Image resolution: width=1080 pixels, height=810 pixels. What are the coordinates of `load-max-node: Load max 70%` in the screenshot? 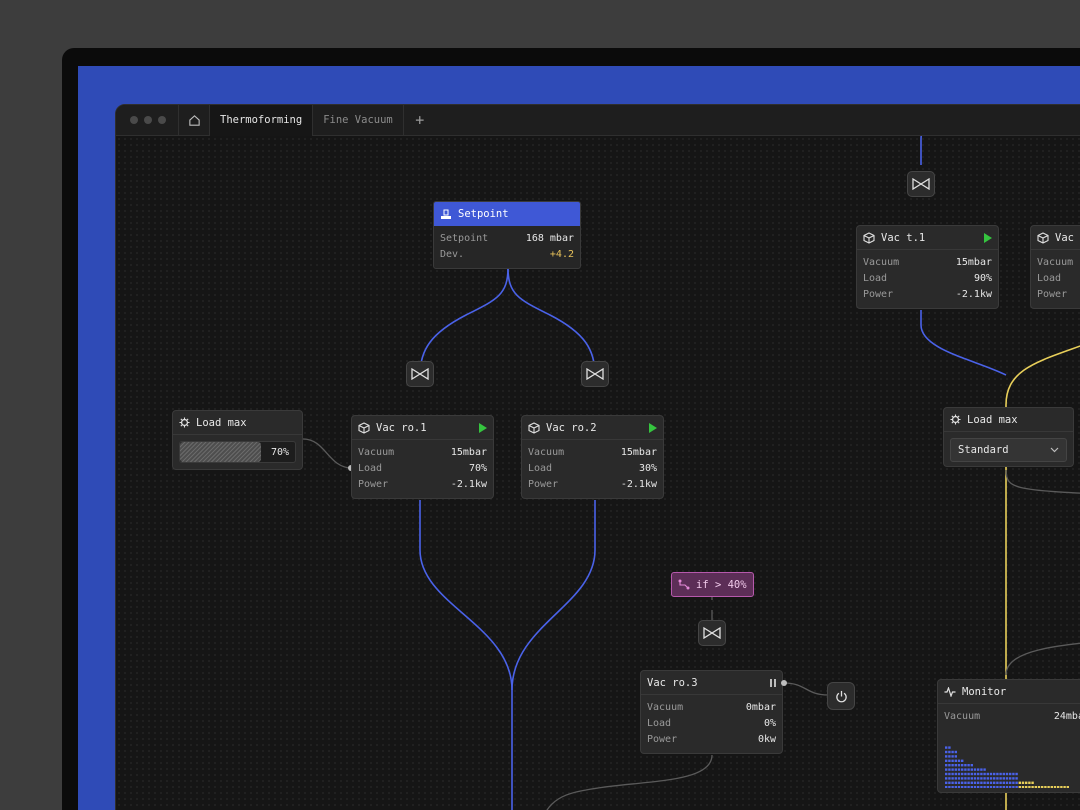 It's located at (237, 440).